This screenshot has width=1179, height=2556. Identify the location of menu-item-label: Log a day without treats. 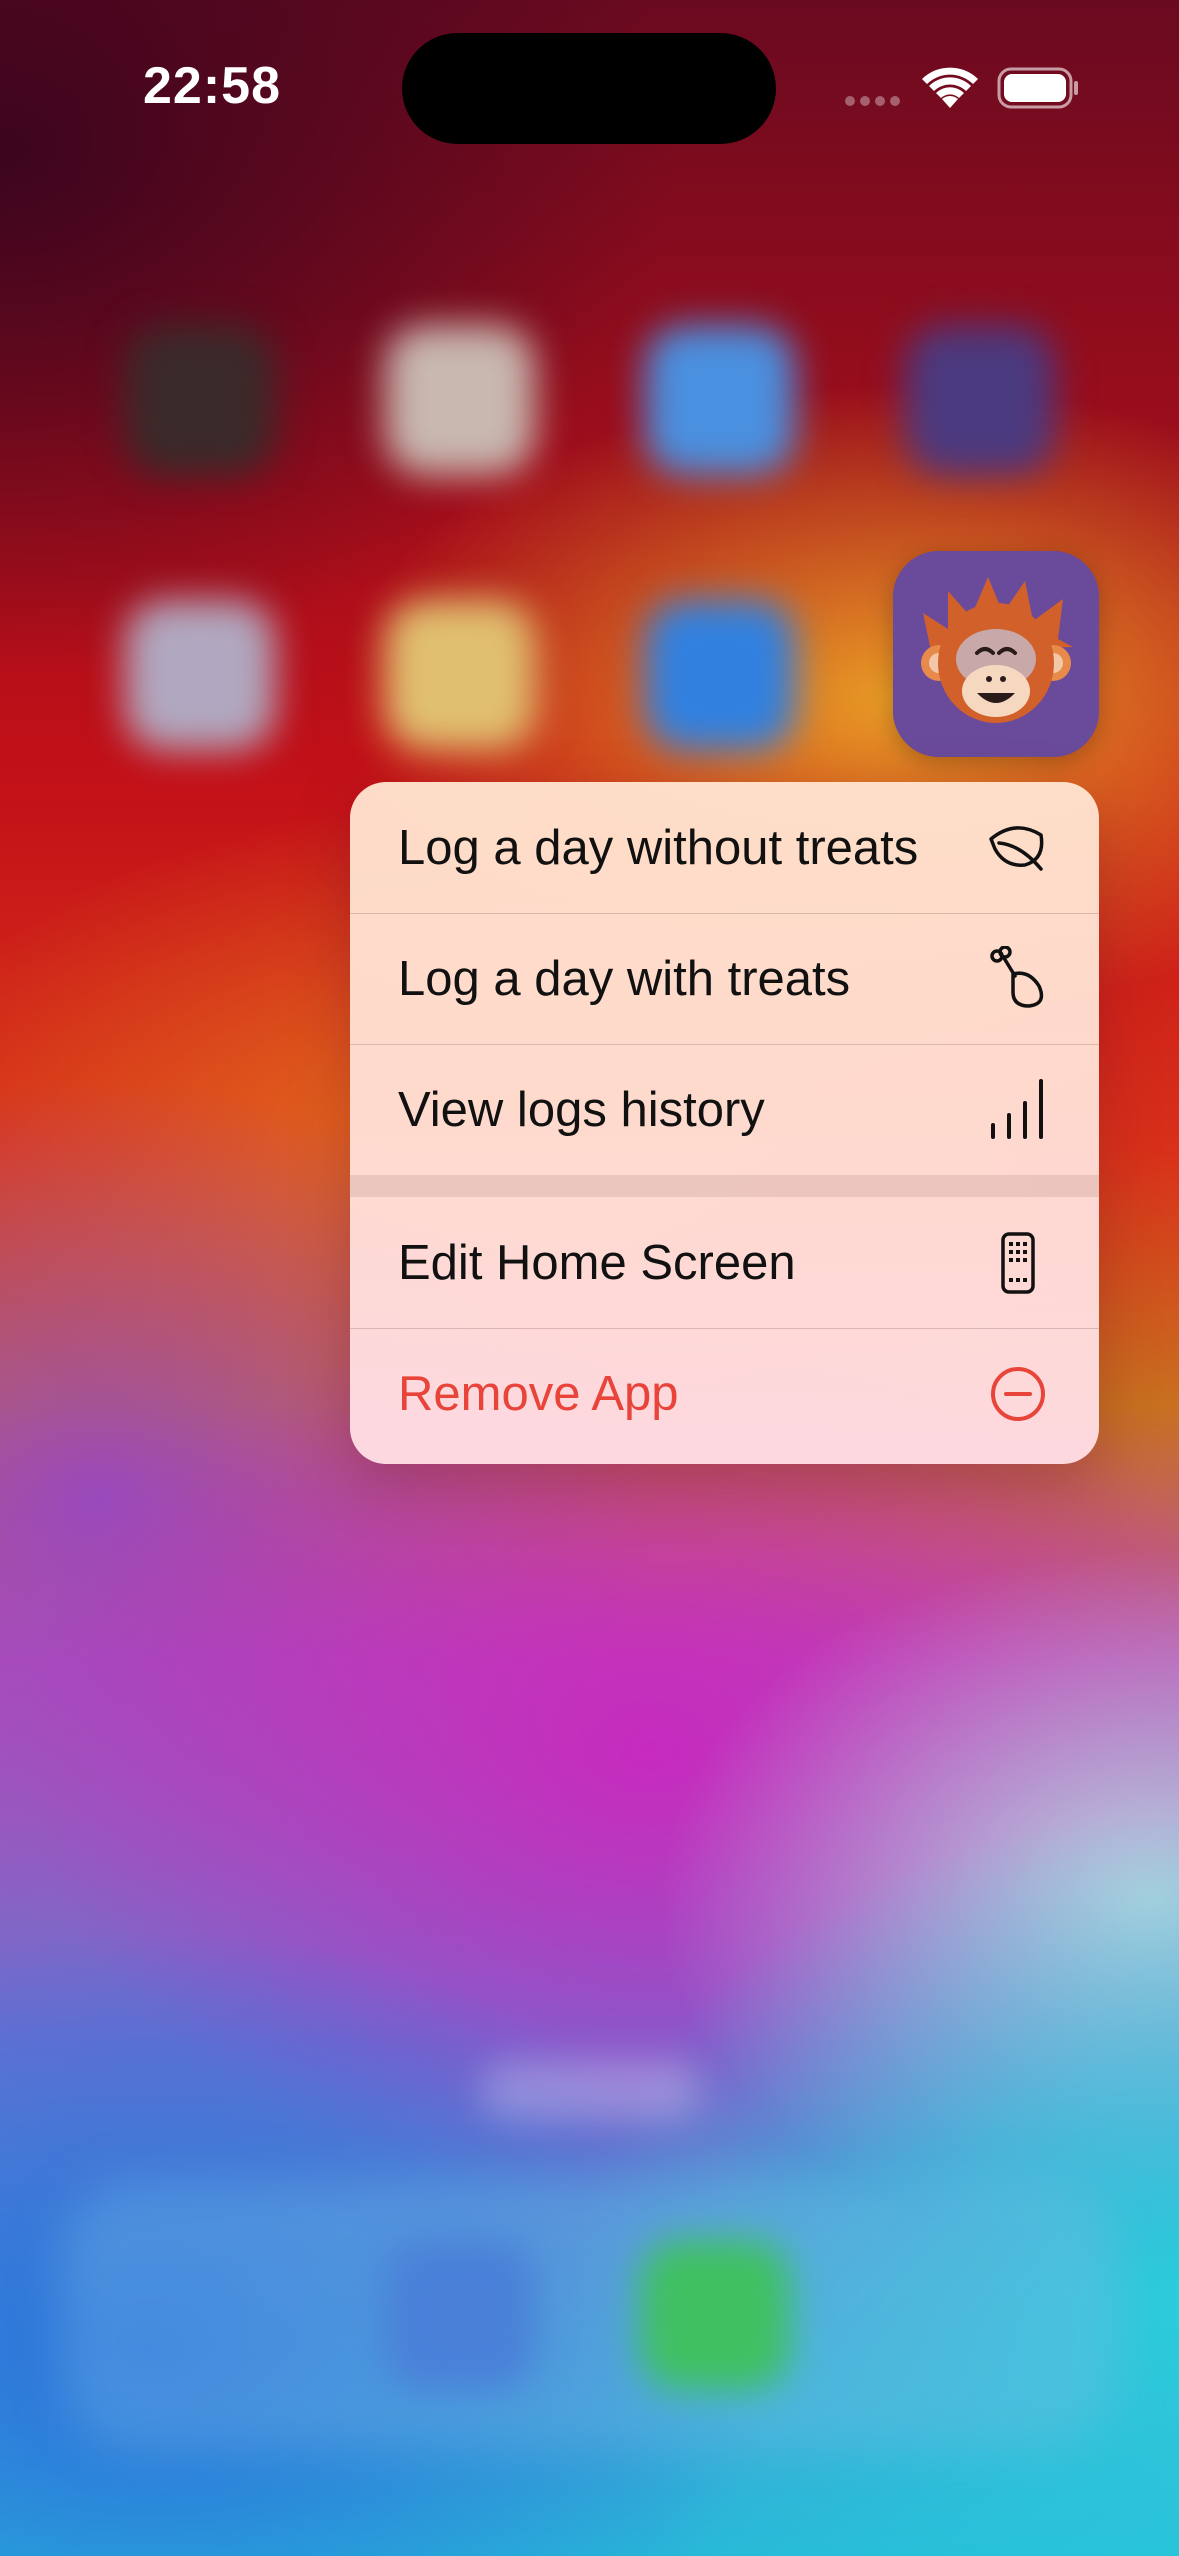
(658, 847).